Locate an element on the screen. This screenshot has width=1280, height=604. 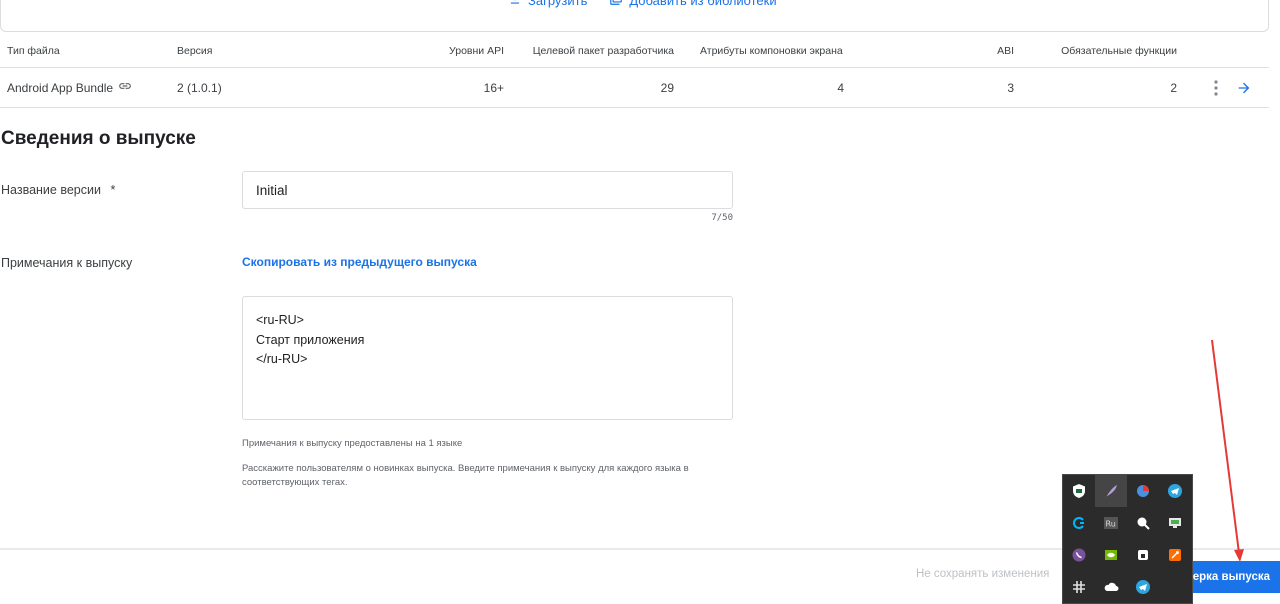
abi-cell: 3 is located at coordinates (1010, 87).